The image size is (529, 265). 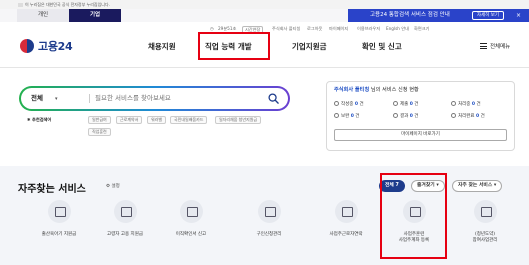 What do you see at coordinates (43, 15) in the screenshot?
I see `tab-personal: 개인` at bounding box center [43, 15].